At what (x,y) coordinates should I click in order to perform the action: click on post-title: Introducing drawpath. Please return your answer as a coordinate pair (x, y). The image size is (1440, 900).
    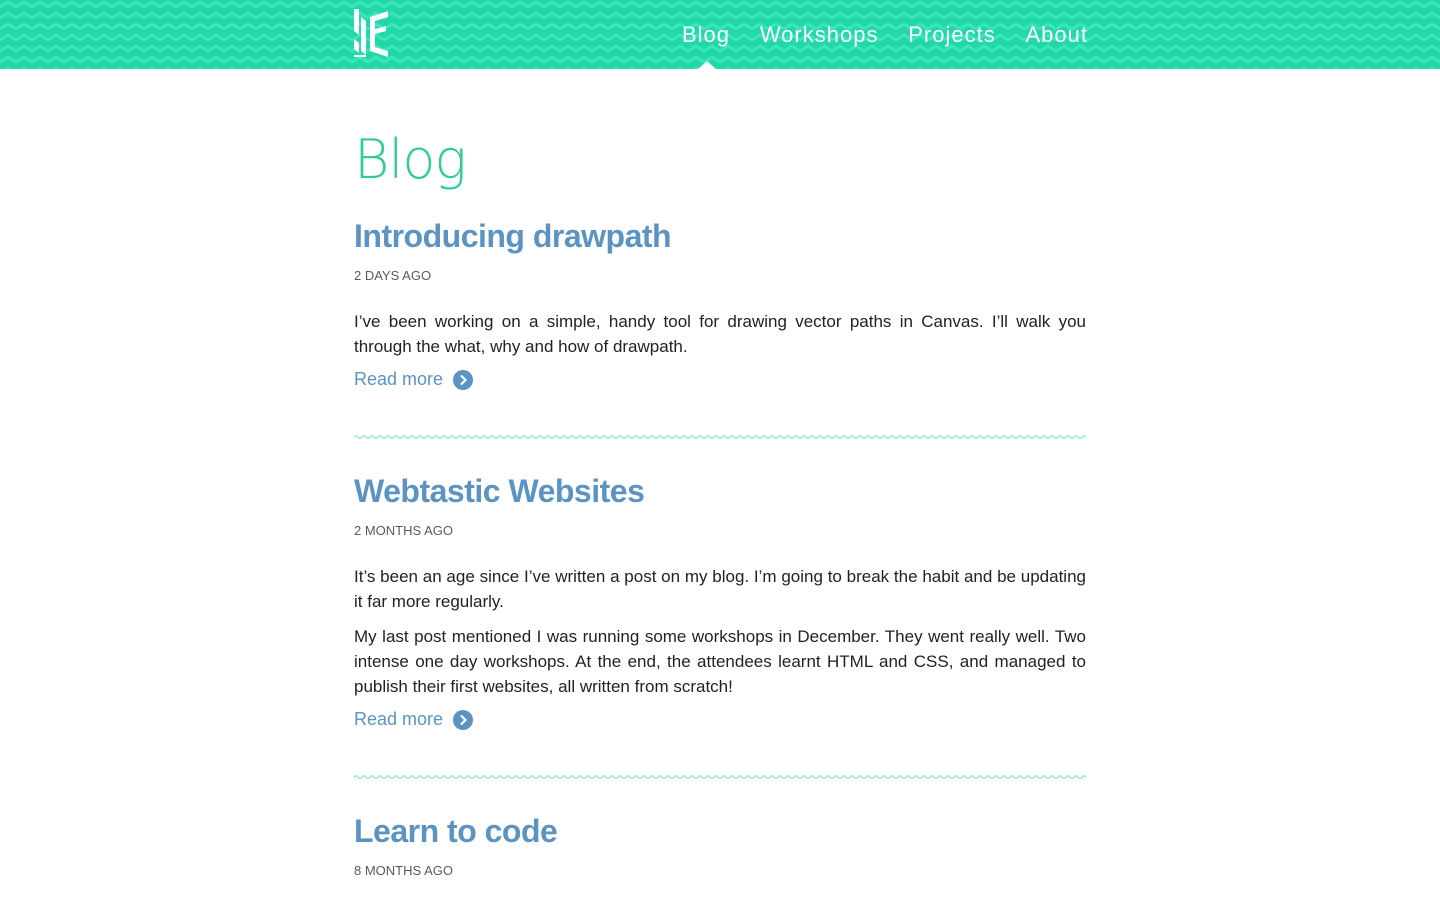
    Looking at the image, I should click on (720, 236).